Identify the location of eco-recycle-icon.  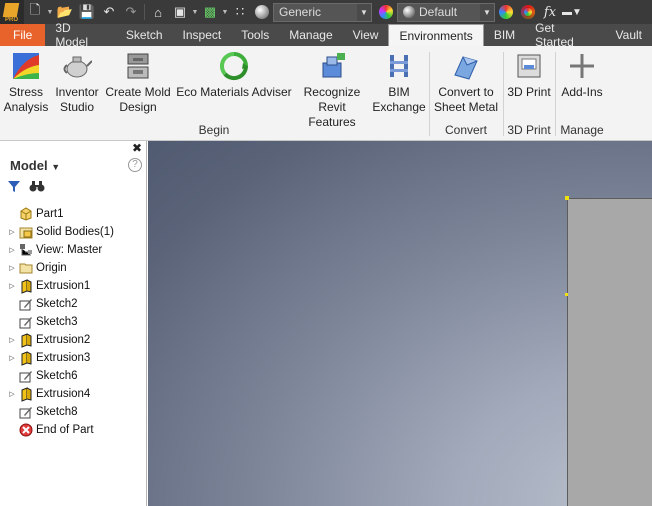
(234, 66).